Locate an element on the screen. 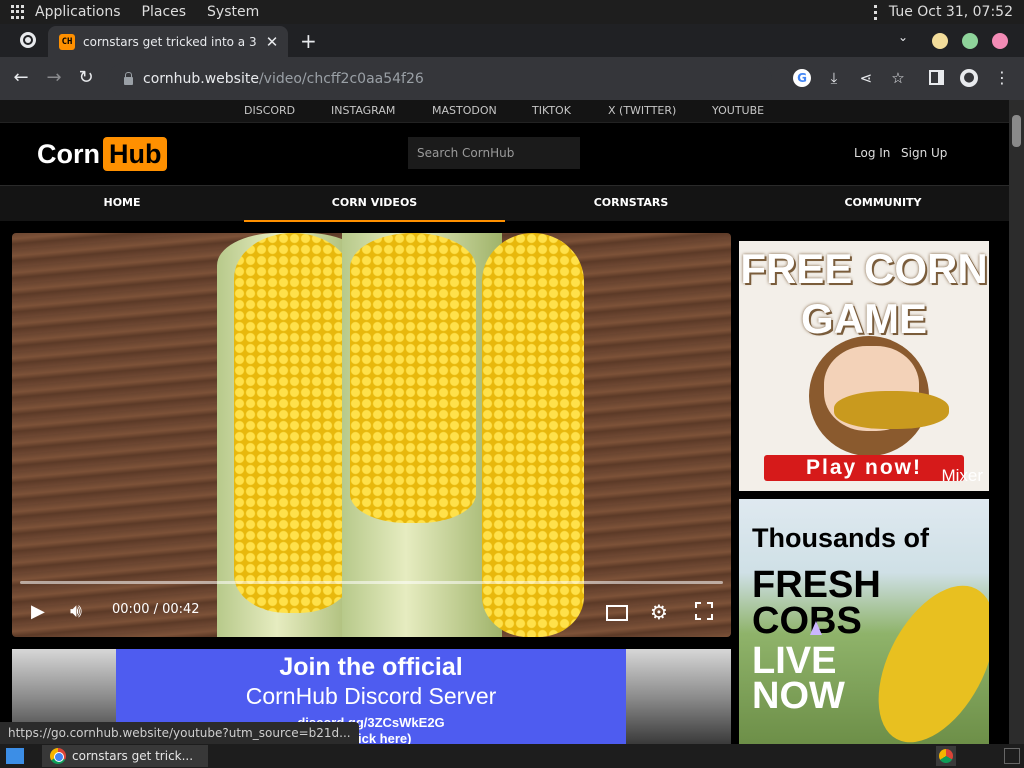 The width and height of the screenshot is (1024, 768). tray-chrome-icon is located at coordinates (946, 756).